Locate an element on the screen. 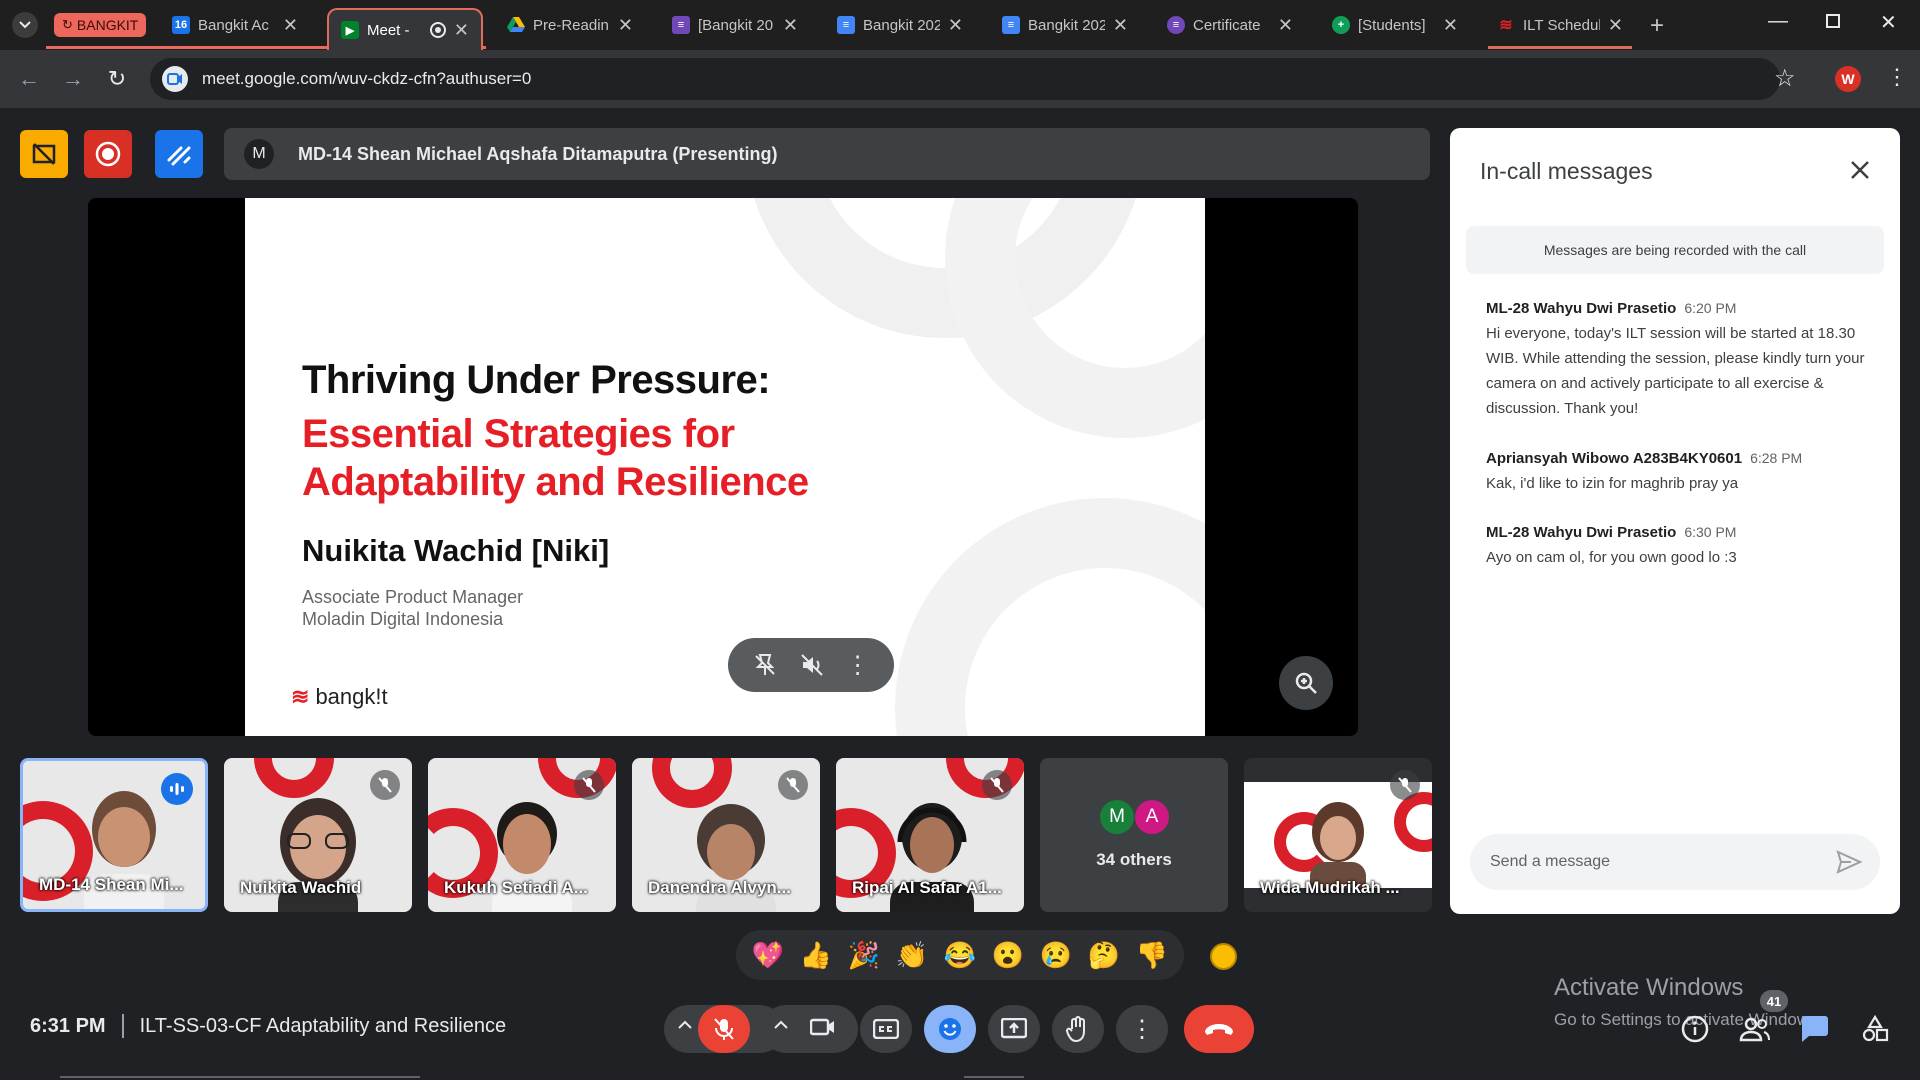 The height and width of the screenshot is (1080, 1920). presenter-avatar: M is located at coordinates (259, 154).